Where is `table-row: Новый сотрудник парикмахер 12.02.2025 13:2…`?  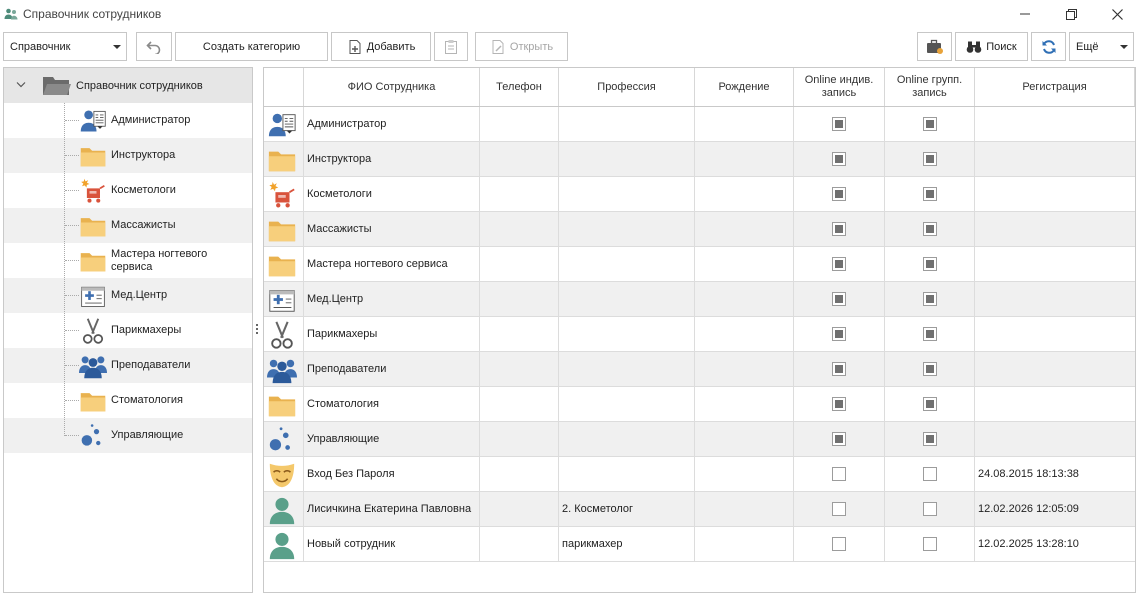
table-row: Новый сотрудник парикмахер 12.02.2025 13:2… is located at coordinates (699, 544).